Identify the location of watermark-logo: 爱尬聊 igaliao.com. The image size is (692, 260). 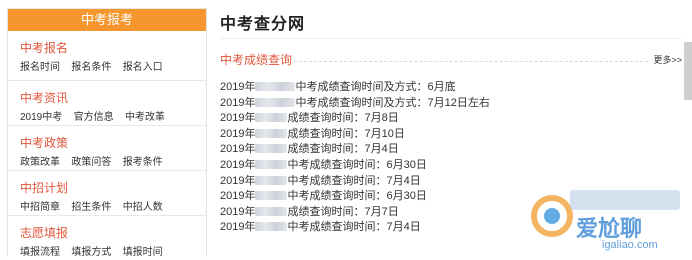
(605, 220).